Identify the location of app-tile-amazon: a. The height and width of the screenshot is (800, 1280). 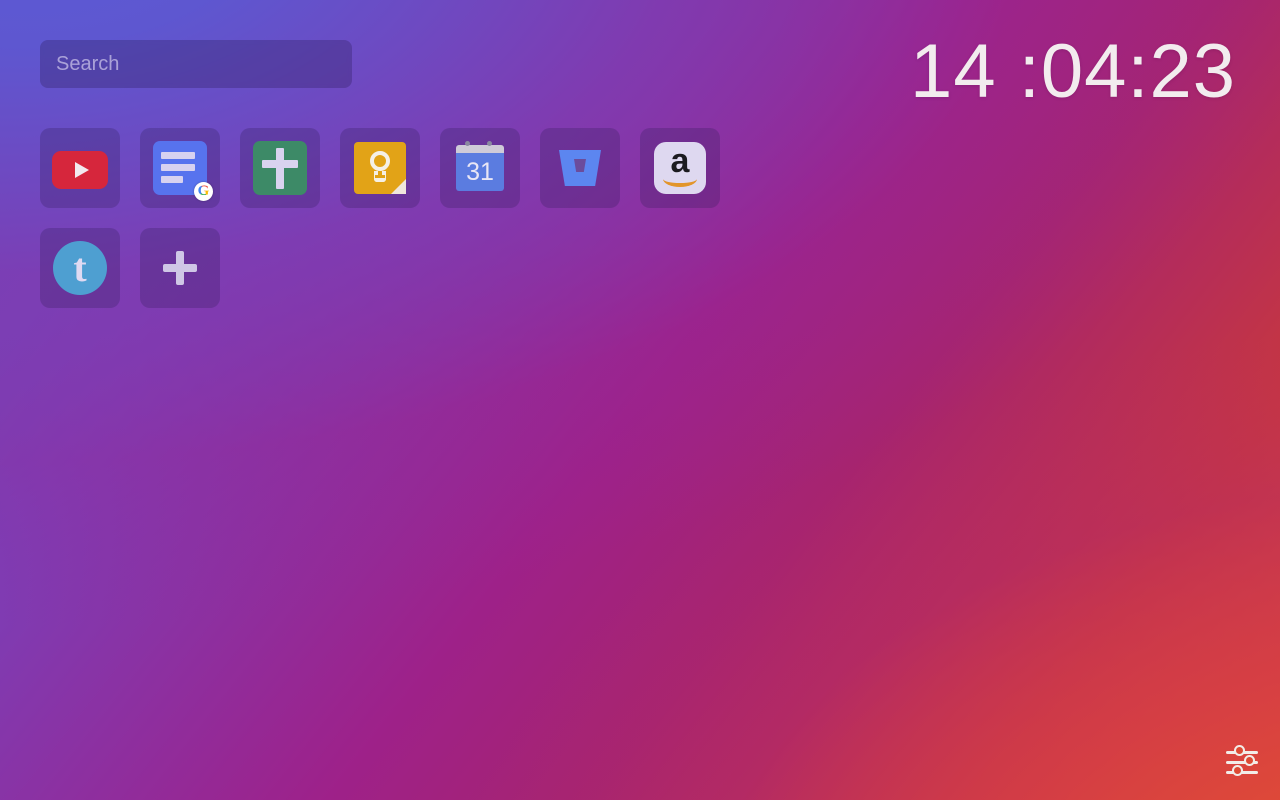
(680, 168).